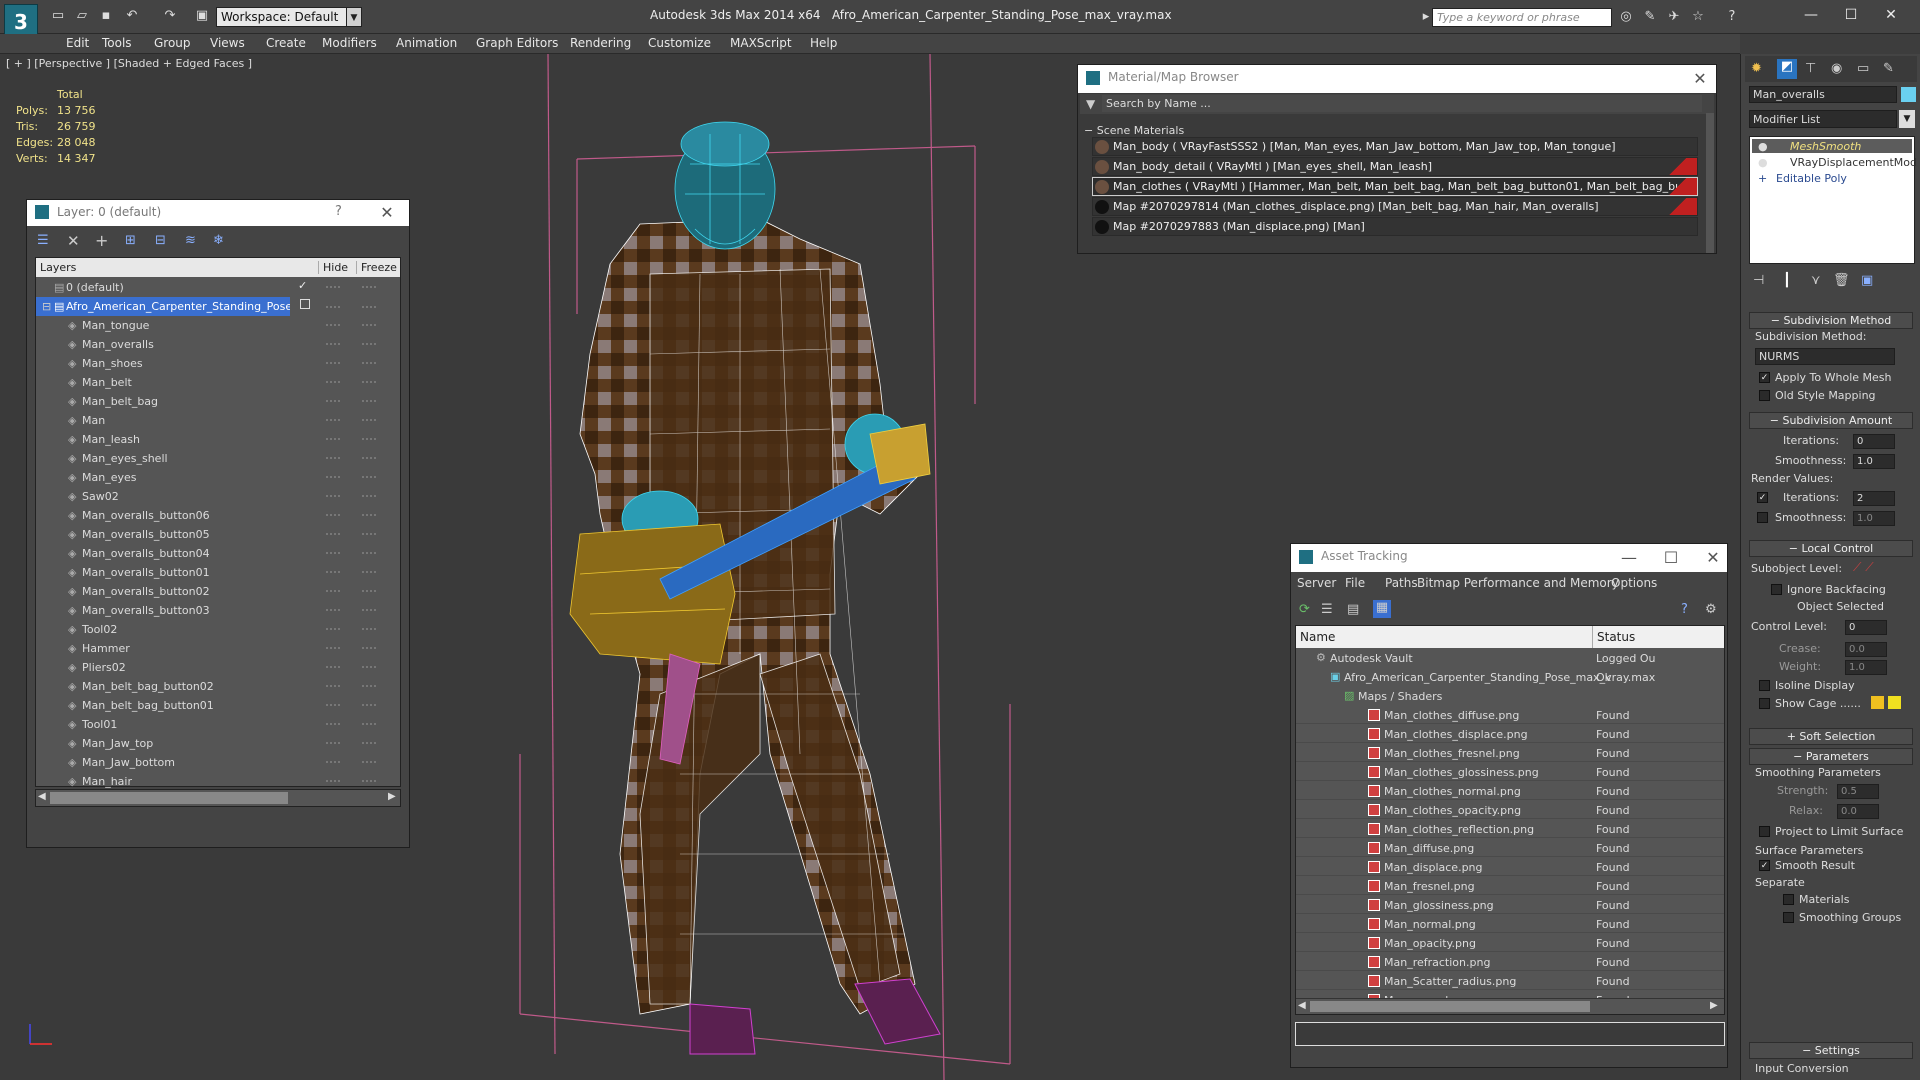 This screenshot has width=1920, height=1080. I want to click on asset-file-row: Man_clothes_opacity.png Found, so click(1510, 810).